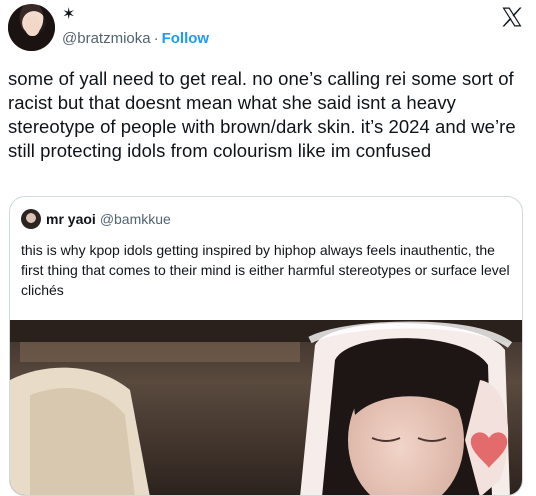 This screenshot has width=536, height=496. I want to click on author-display-name: ✶, so click(68, 15).